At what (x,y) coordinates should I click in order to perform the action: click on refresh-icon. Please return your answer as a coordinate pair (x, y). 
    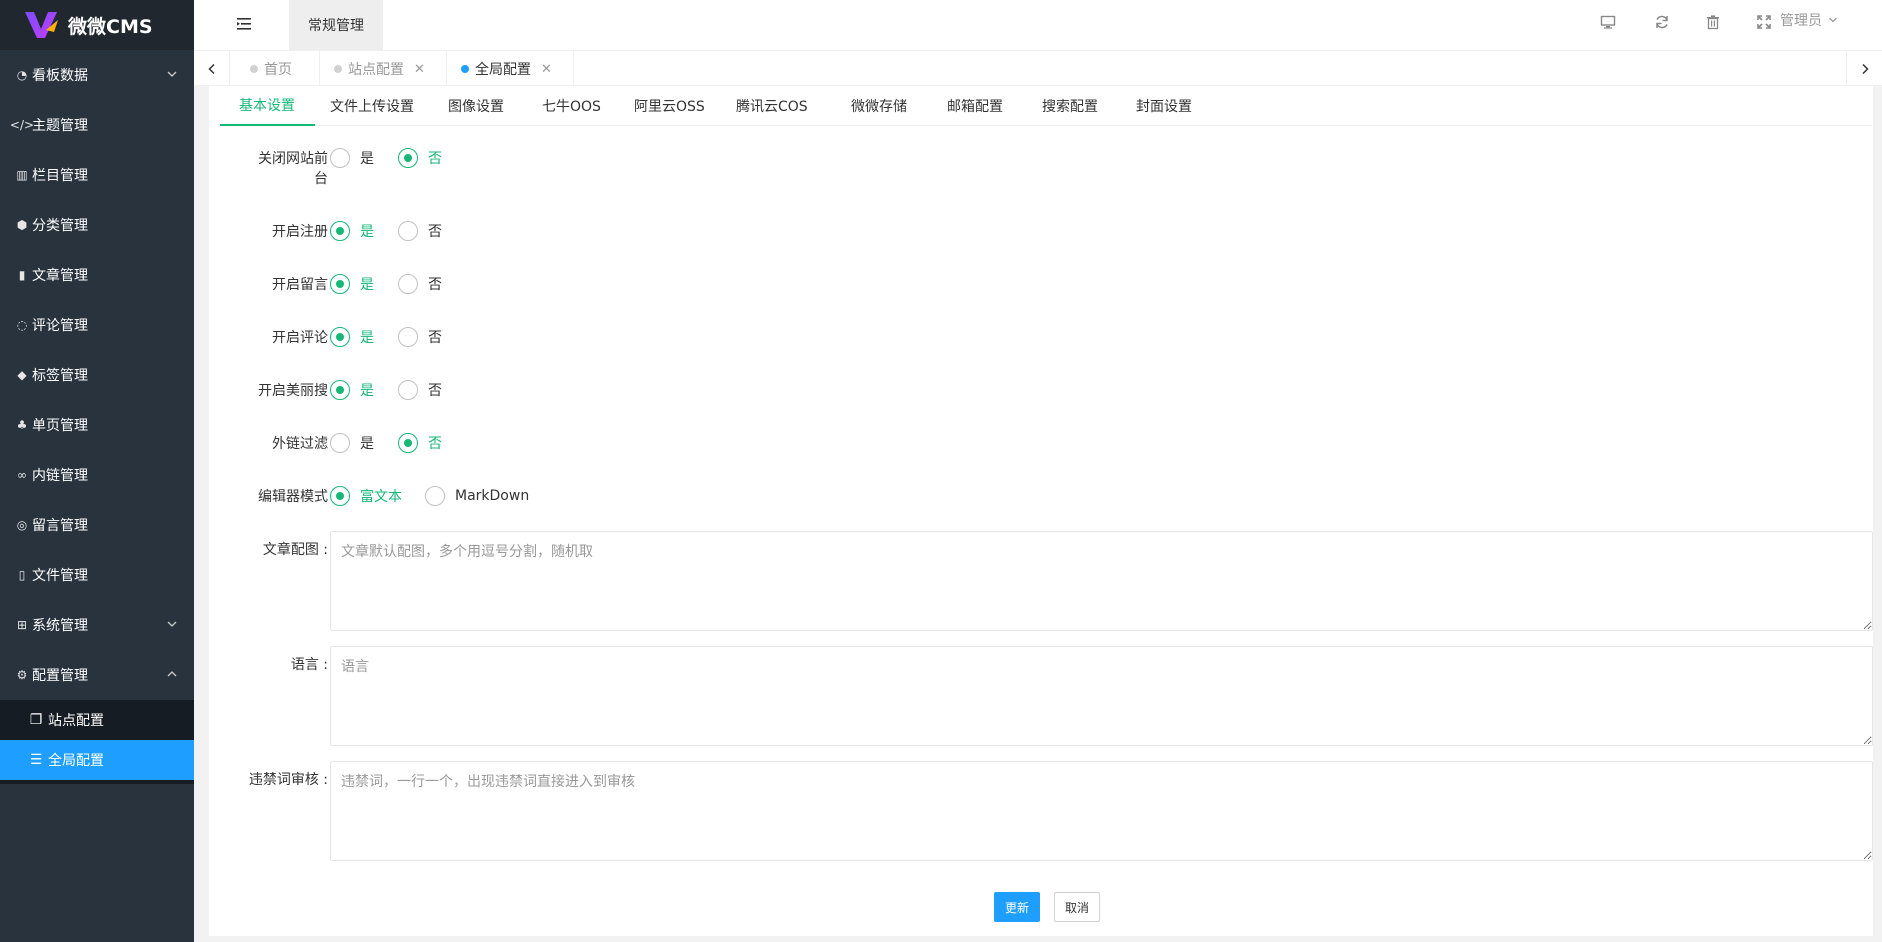
    Looking at the image, I should click on (1662, 22).